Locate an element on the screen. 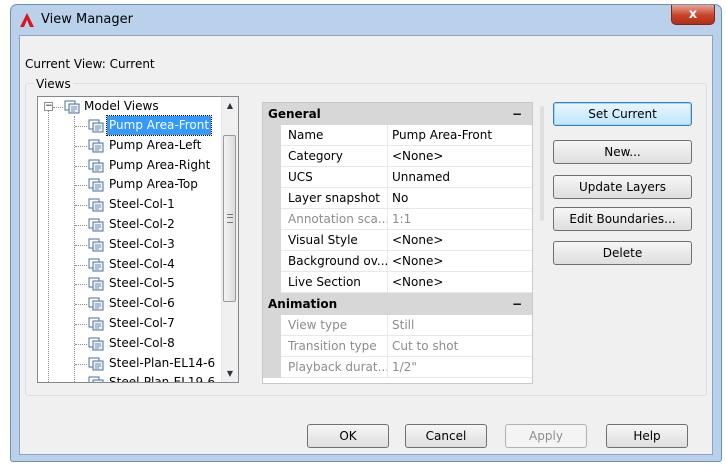  property-row: UCS Unnamed is located at coordinates (397, 177).